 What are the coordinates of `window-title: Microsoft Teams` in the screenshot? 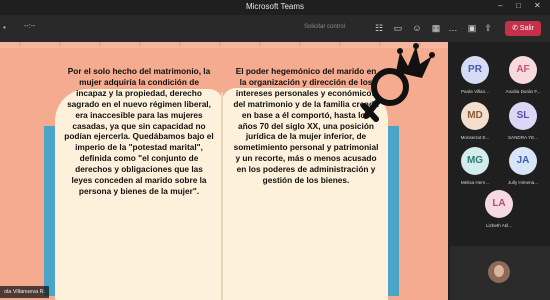 It's located at (275, 6).